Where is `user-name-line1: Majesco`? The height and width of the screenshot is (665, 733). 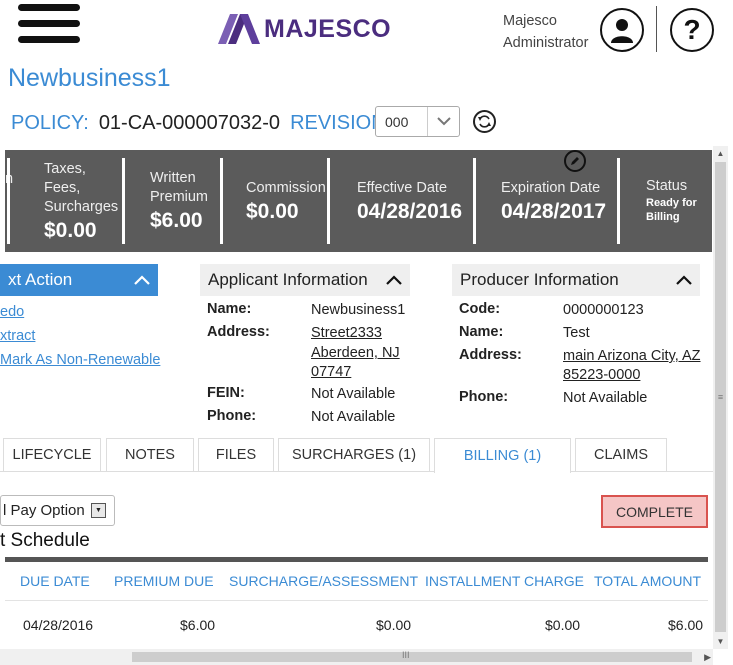 user-name-line1: Majesco is located at coordinates (530, 21).